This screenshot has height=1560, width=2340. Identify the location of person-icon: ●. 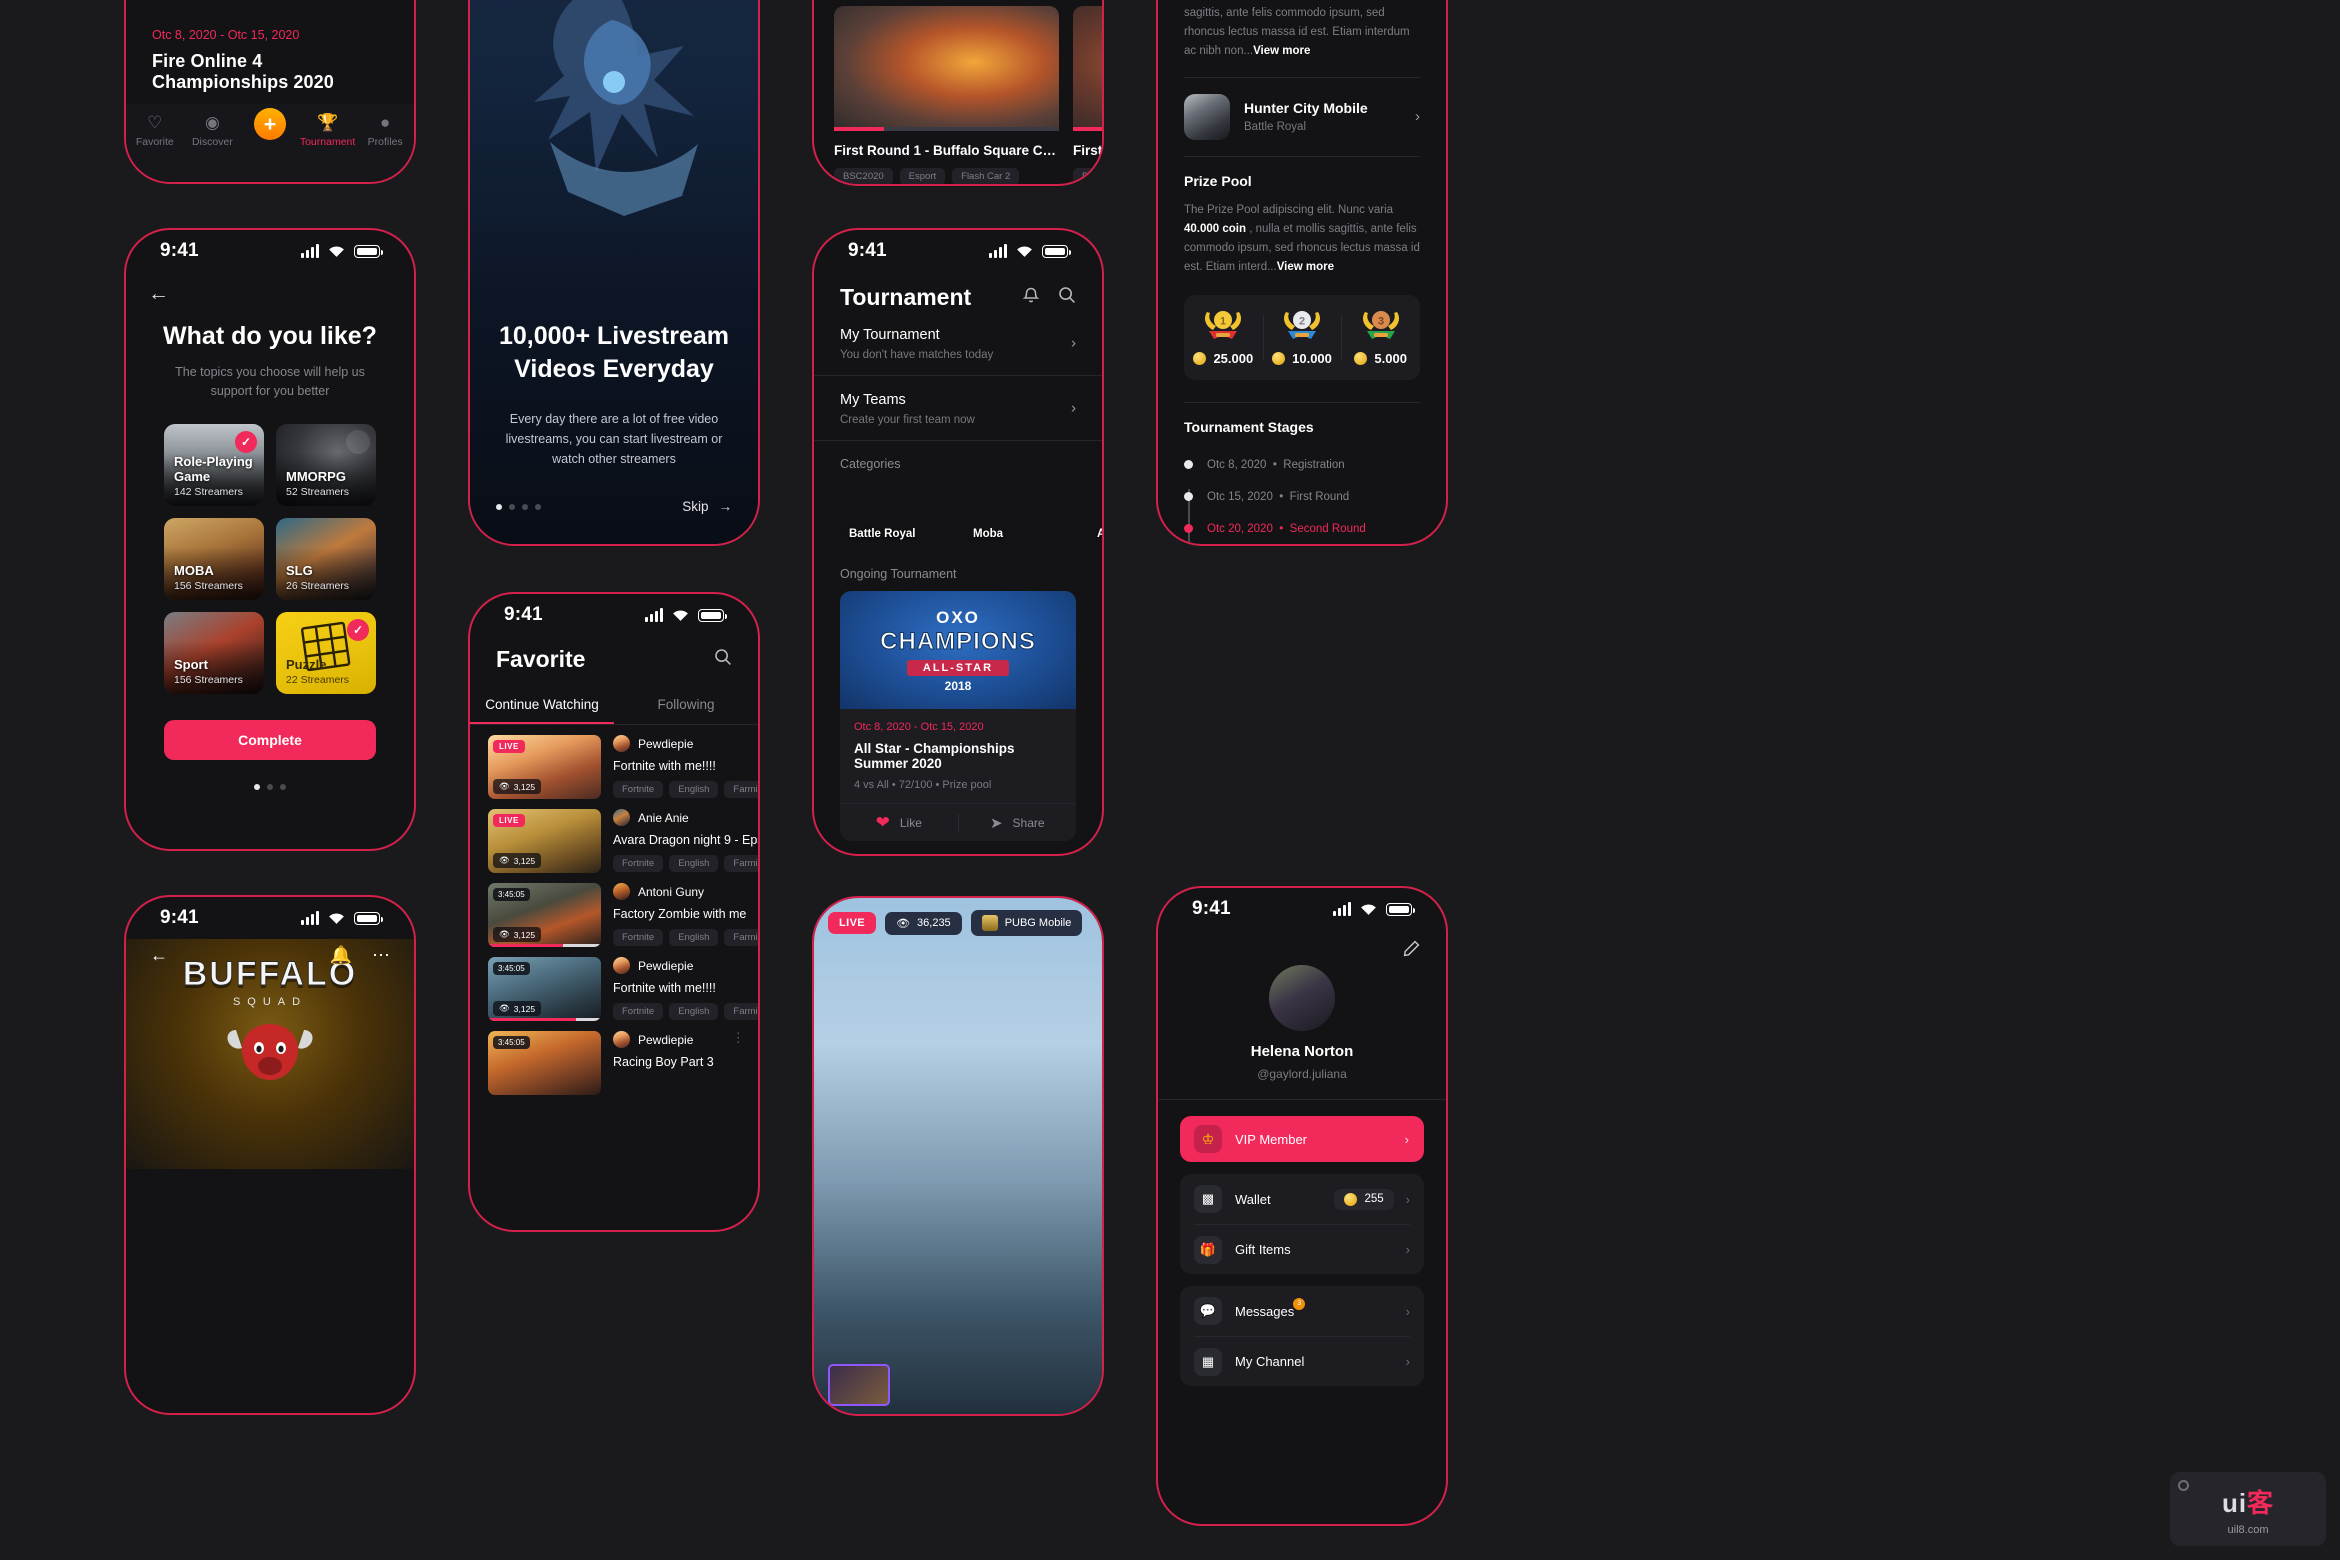
(385, 122).